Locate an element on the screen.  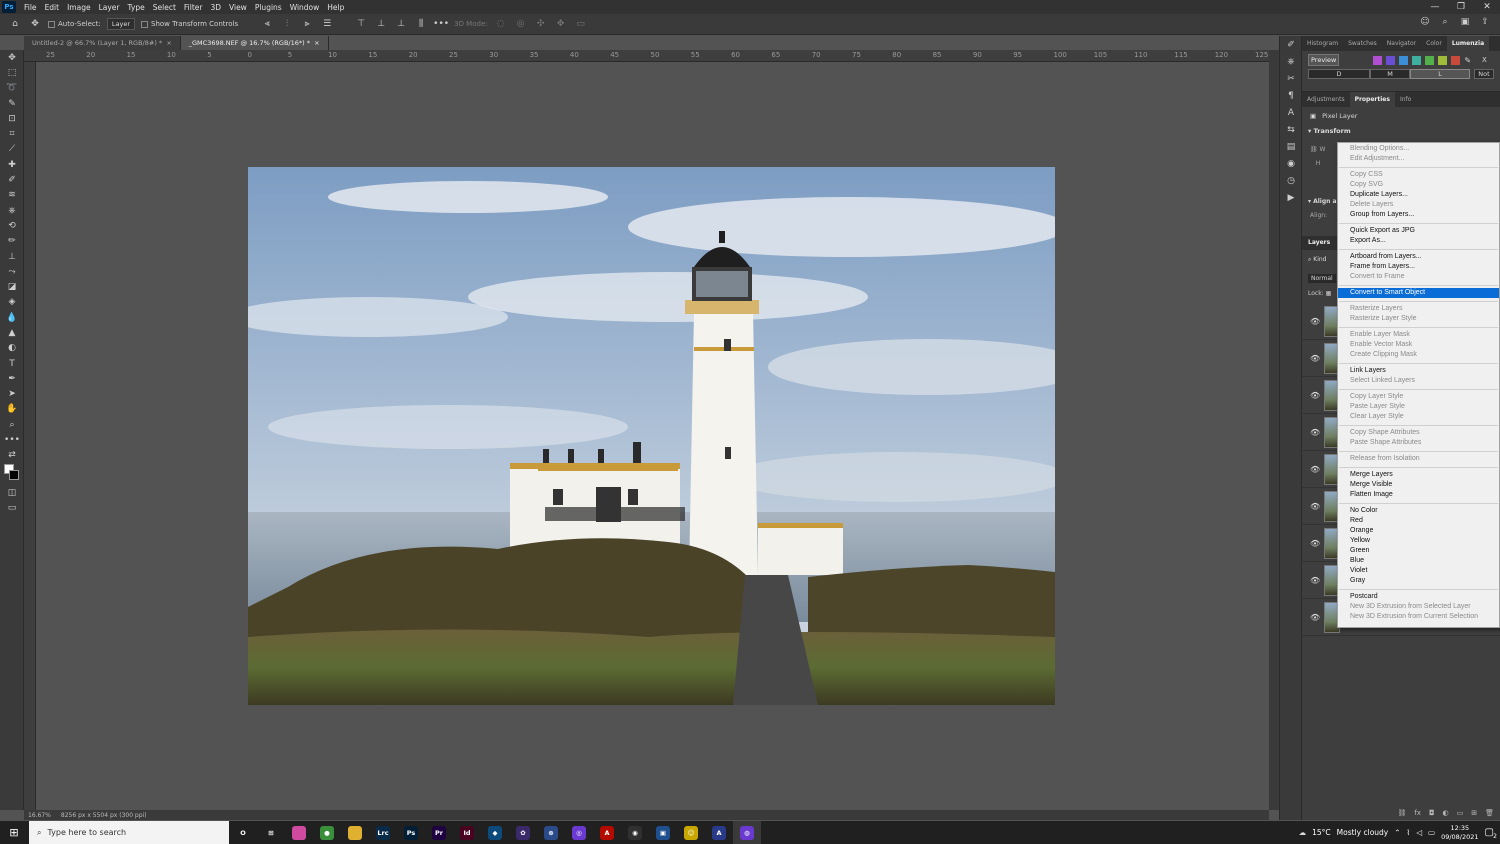
distribute-vertical-icon: ⫼ is located at coordinates (421, 24).